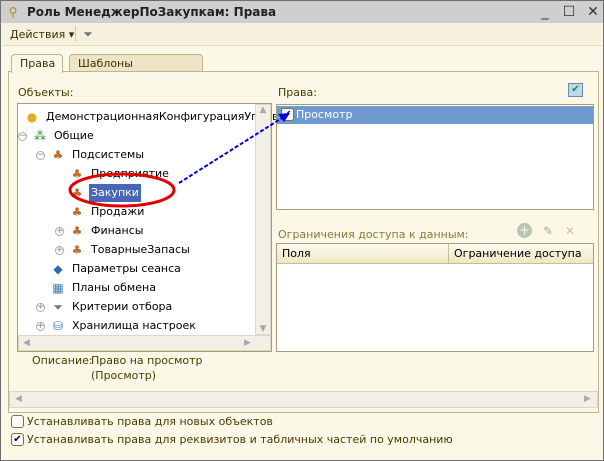 This screenshot has height=461, width=604. Describe the element at coordinates (122, 190) in the screenshot. I see `highlight-ellipse` at that location.